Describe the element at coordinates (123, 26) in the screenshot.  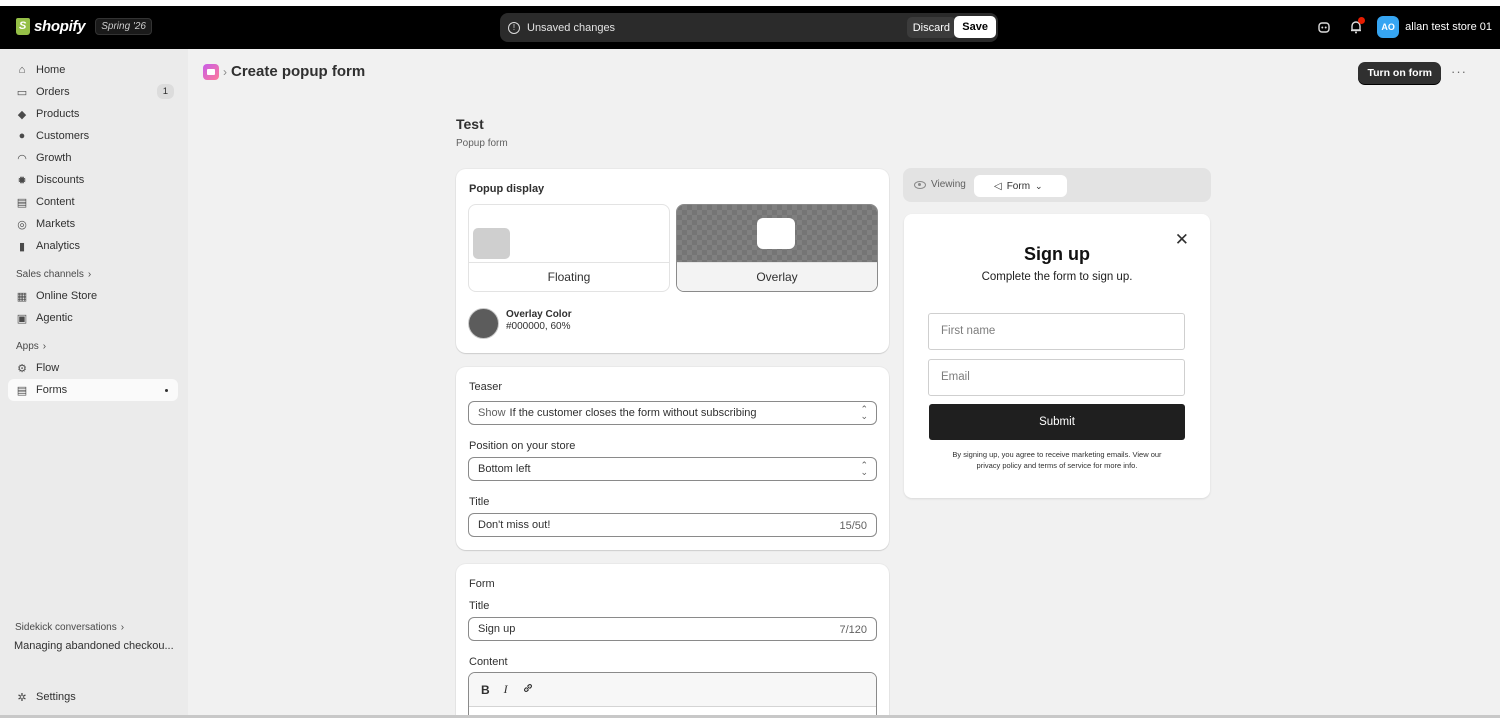
I see `edition-badge: Spring '26` at that location.